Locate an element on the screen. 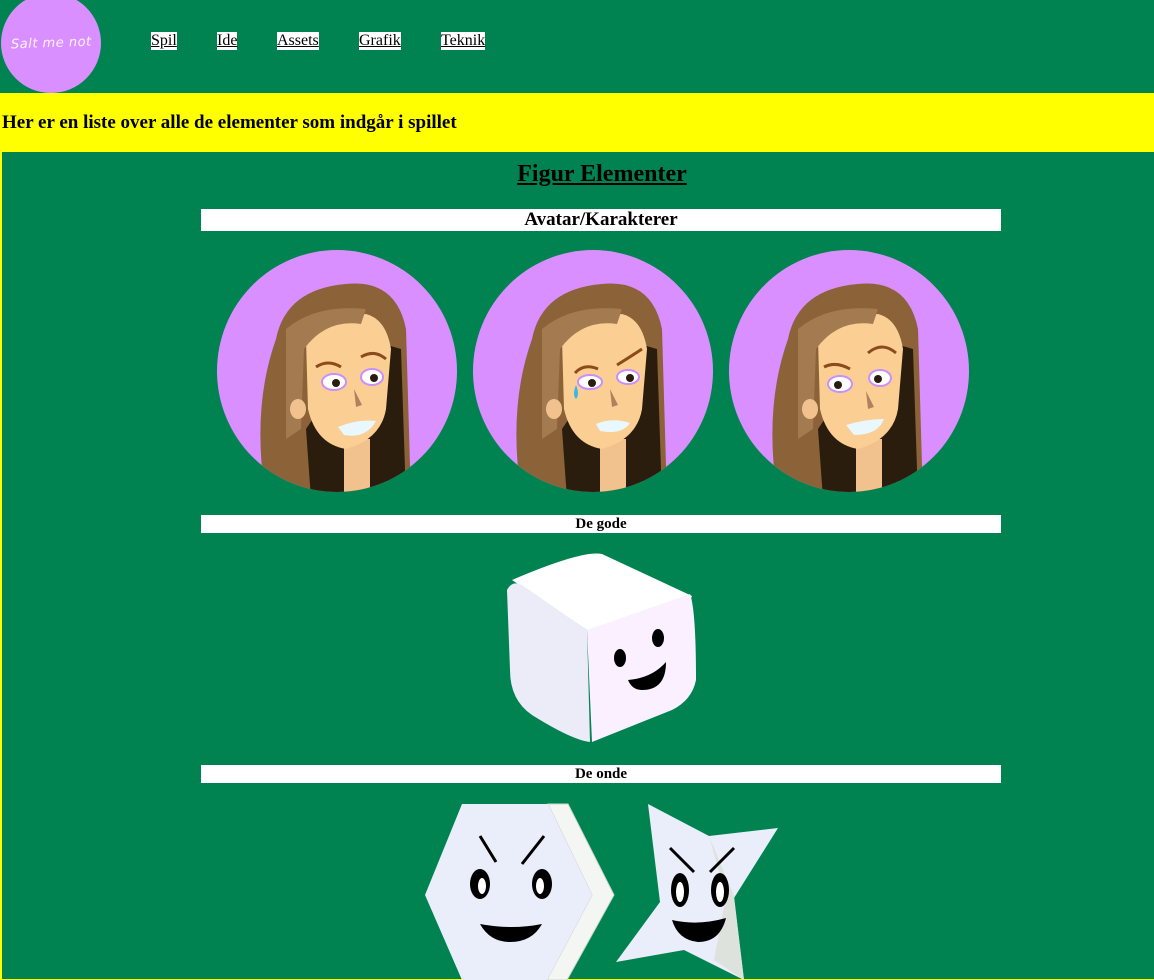 This screenshot has height=980, width=1154. nav-link-teknik: Teknik is located at coordinates (463, 41).